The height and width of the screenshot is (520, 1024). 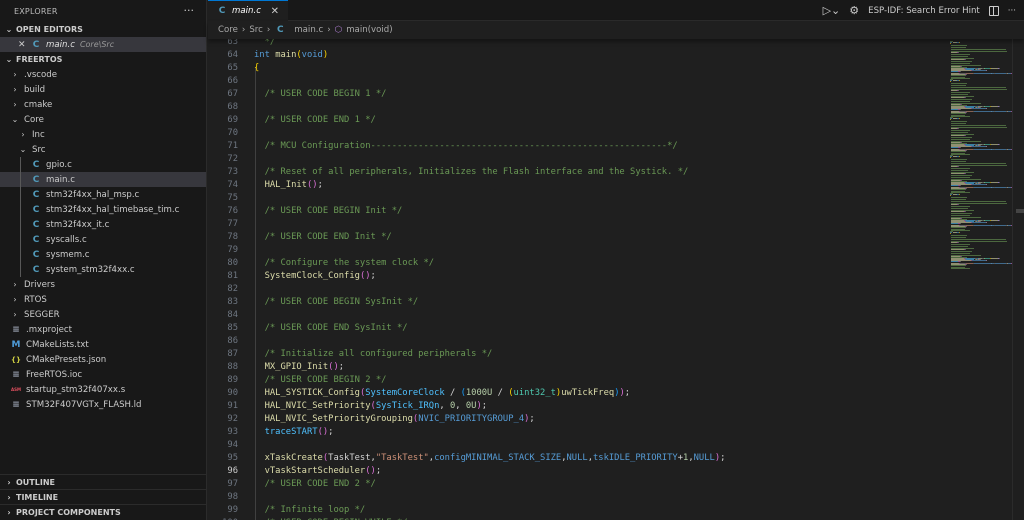 I want to click on code-line: int main(void), so click(x=291, y=55).